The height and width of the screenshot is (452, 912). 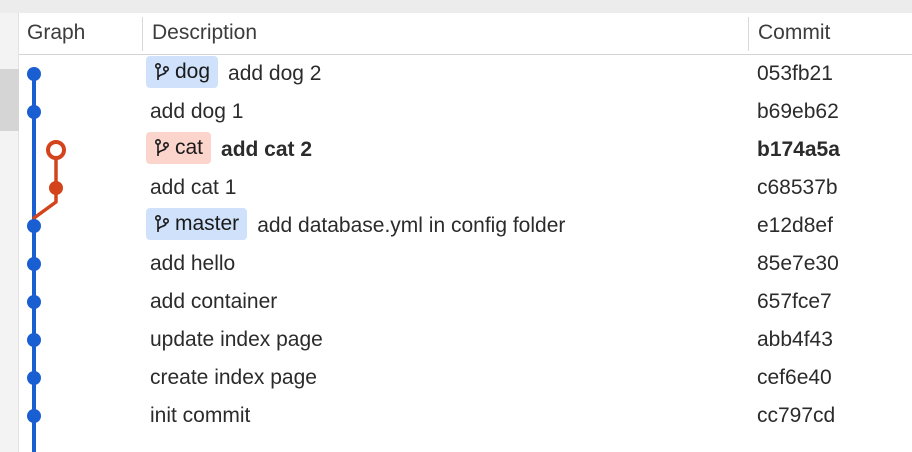 I want to click on commit-message: create index page, so click(x=233, y=377).